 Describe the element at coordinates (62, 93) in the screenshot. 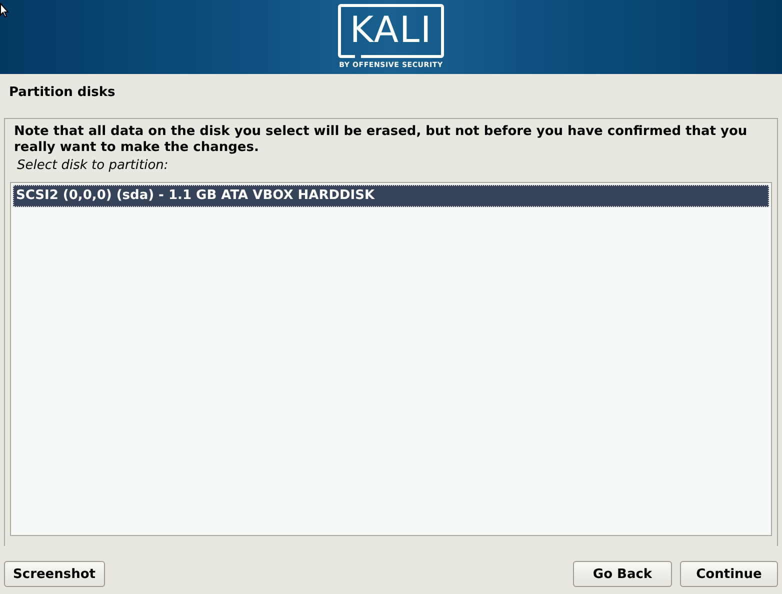

I see `page-title: Partition disks` at that location.